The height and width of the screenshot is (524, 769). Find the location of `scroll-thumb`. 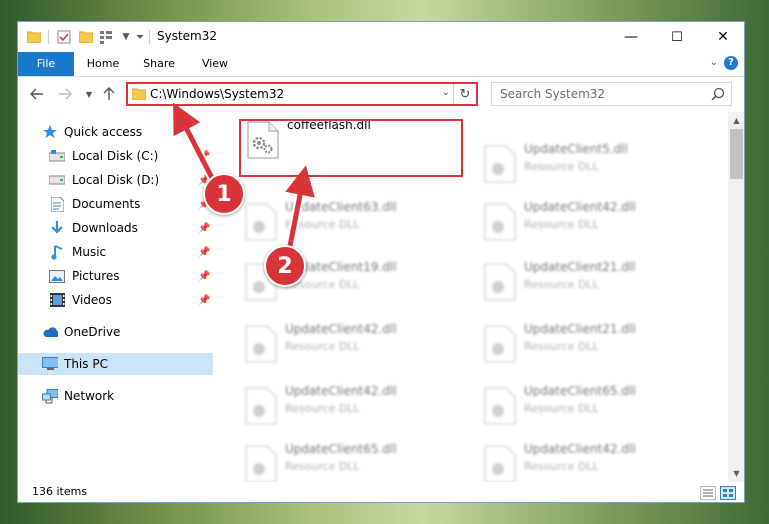

scroll-thumb is located at coordinates (736, 154).